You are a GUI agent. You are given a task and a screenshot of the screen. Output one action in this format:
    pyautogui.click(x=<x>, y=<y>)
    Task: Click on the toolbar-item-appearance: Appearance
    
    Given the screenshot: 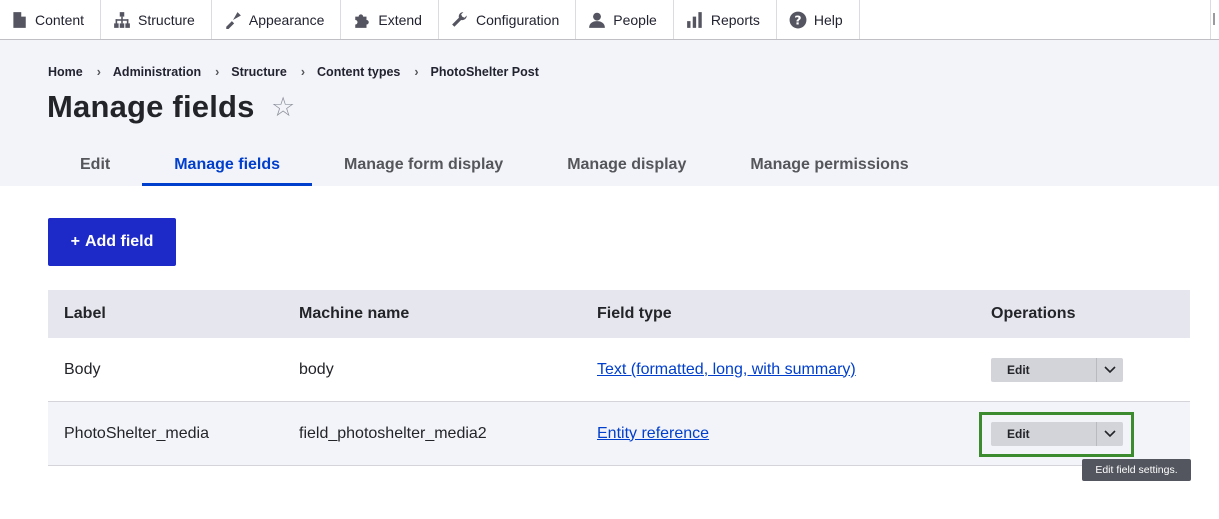 What is the action you would take?
    pyautogui.click(x=277, y=19)
    